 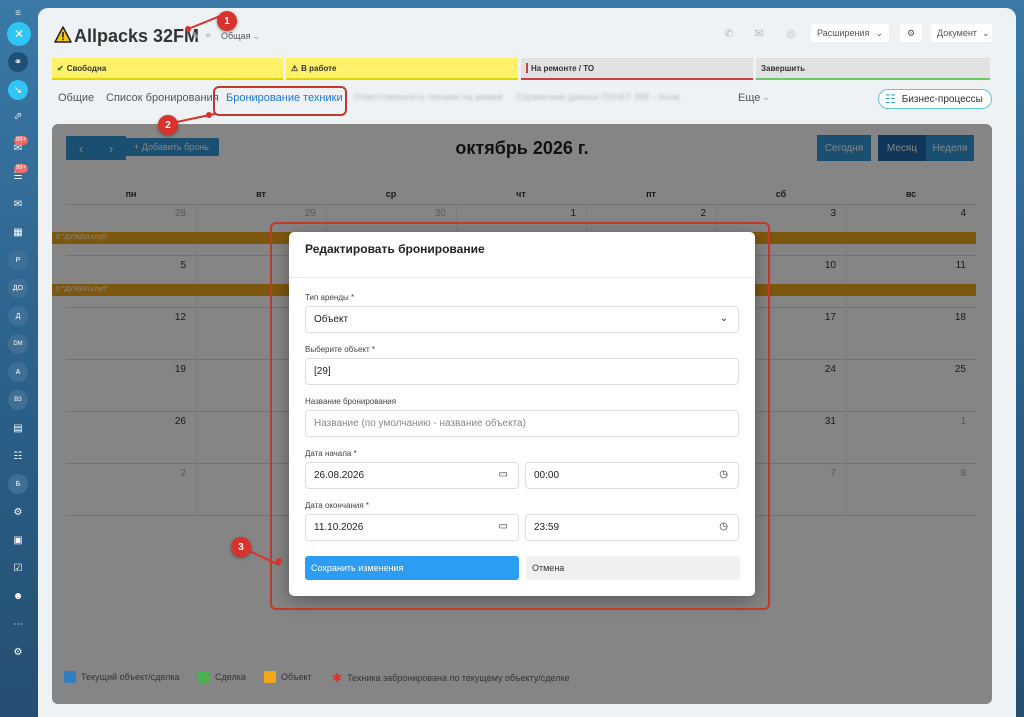 I want to click on gear-icon: ⚙, so click(x=911, y=32).